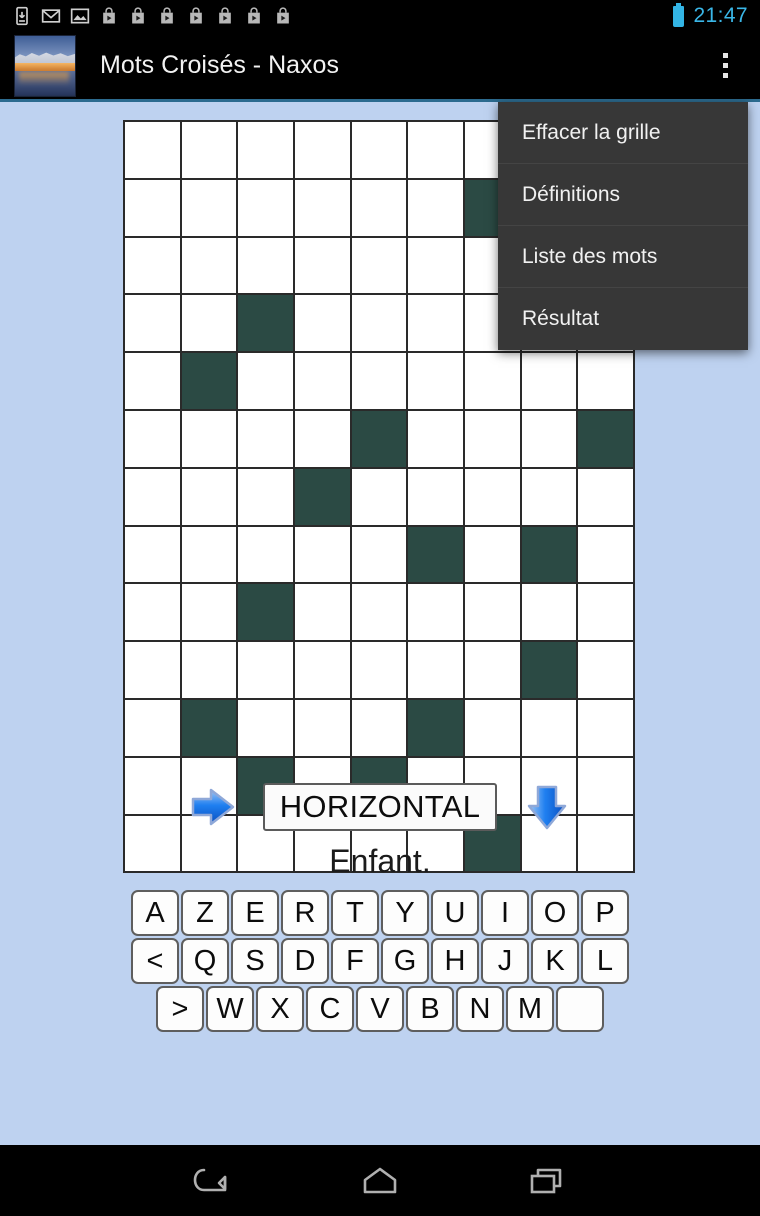 This screenshot has height=1216, width=760. Describe the element at coordinates (547, 807) in the screenshot. I see `arrow-down-icon` at that location.